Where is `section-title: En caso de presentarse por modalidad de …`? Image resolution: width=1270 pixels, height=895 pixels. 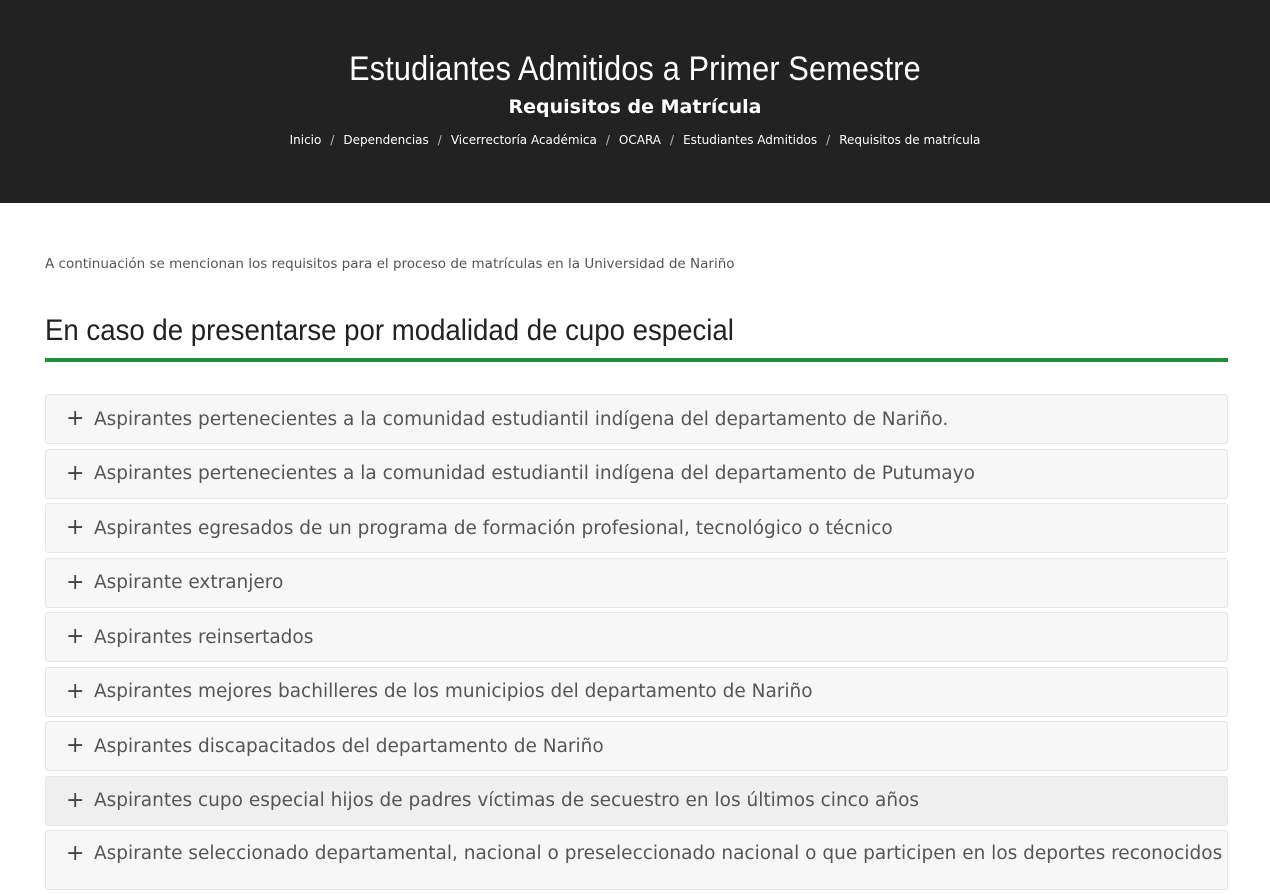 section-title: En caso de presentarse por modalidad de … is located at coordinates (636, 338).